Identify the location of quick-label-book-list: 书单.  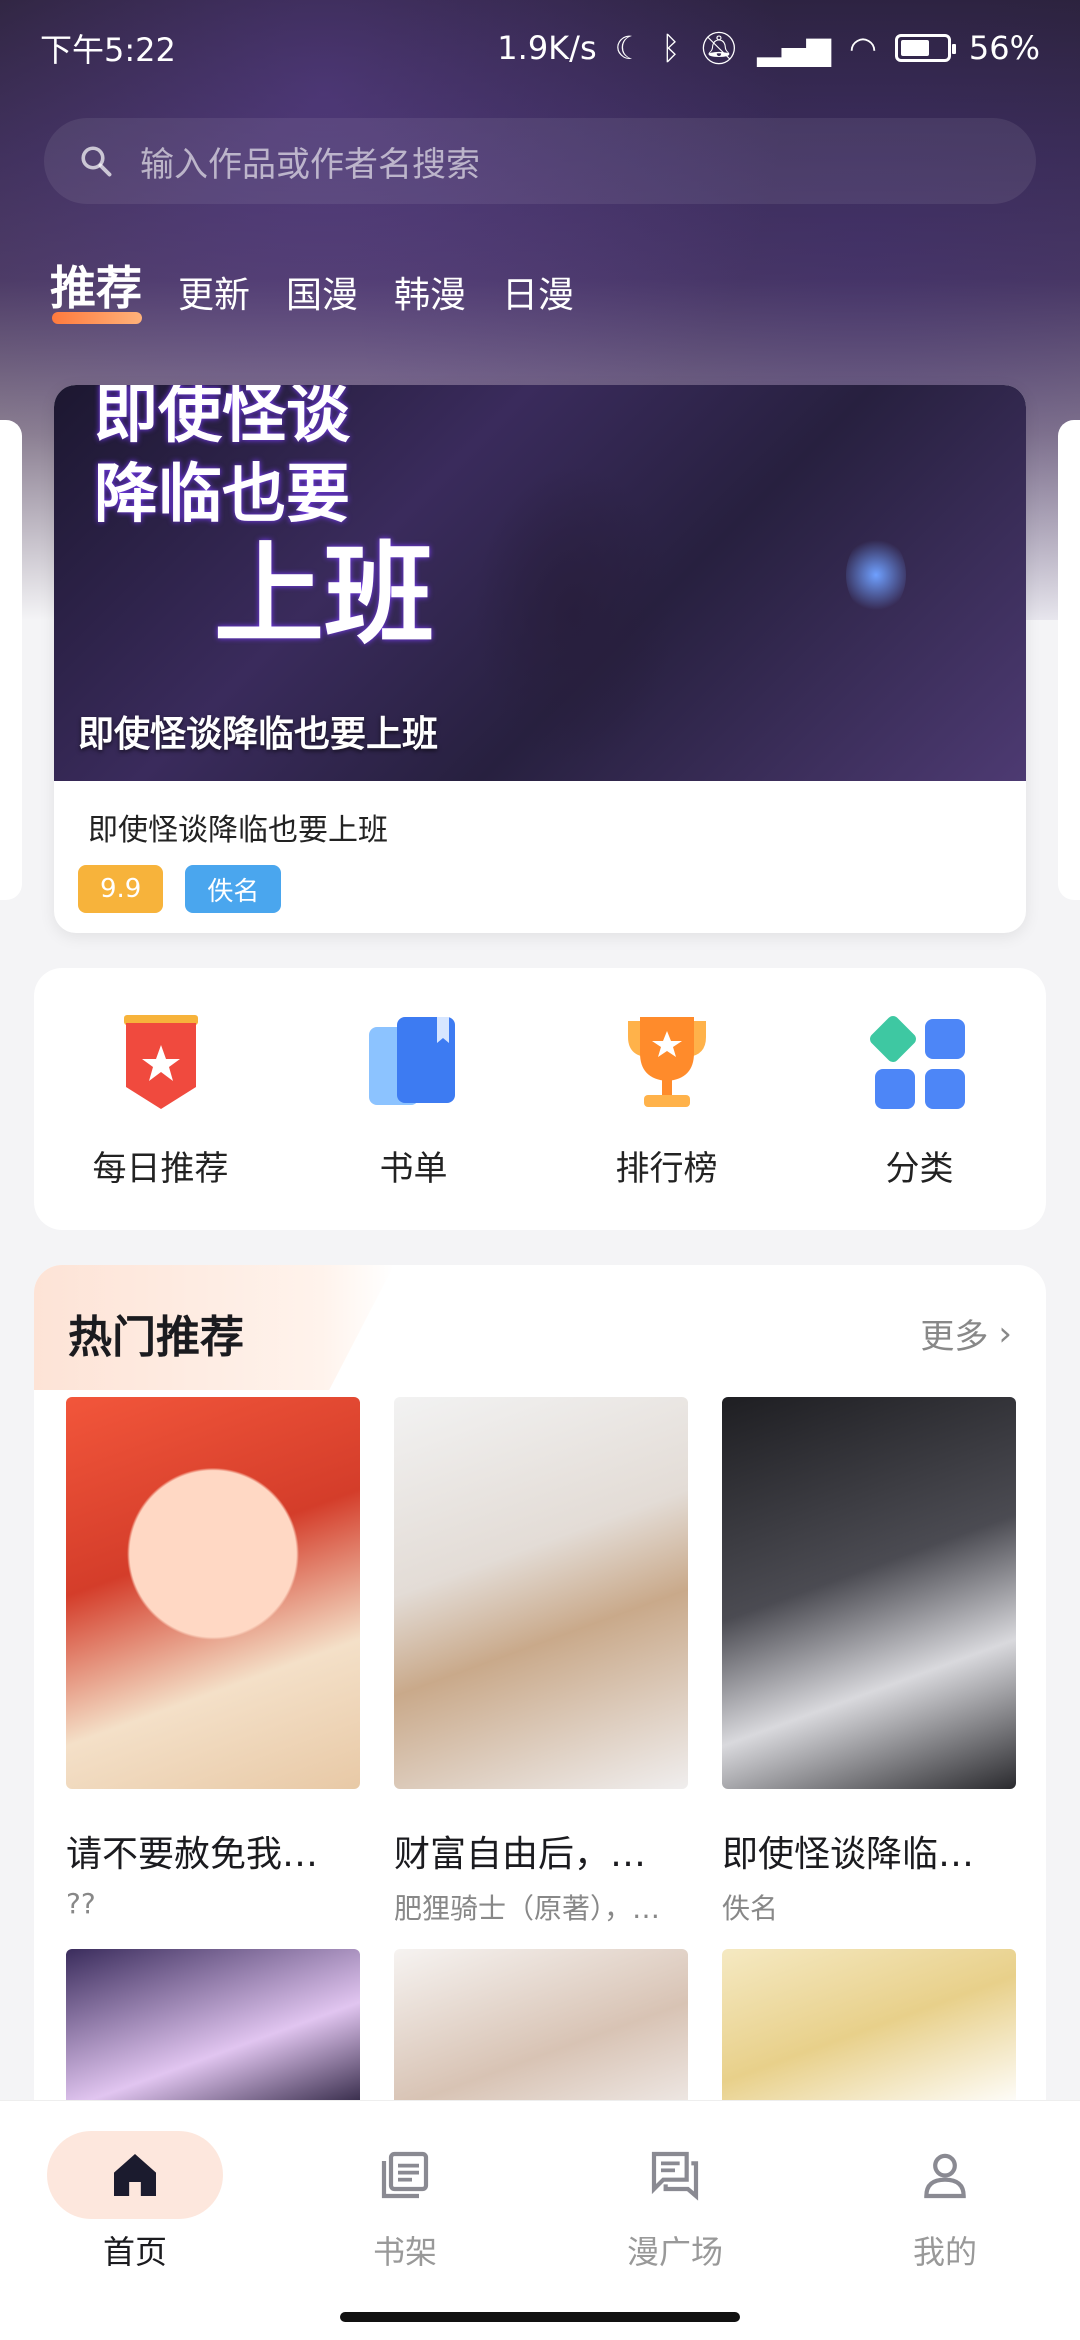
(413, 1168).